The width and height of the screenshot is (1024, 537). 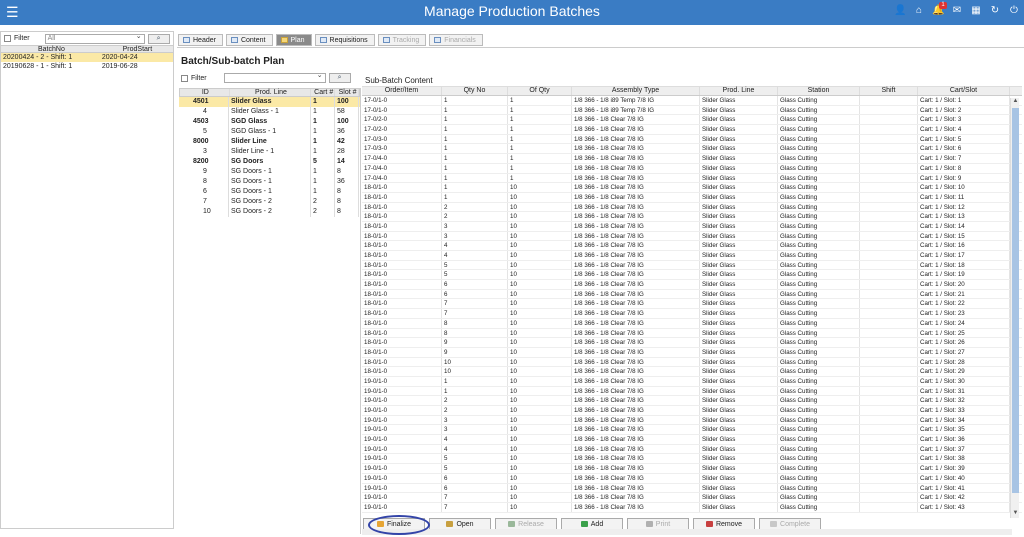 What do you see at coordinates (957, 11) in the screenshot?
I see `mail-icon: ✉` at bounding box center [957, 11].